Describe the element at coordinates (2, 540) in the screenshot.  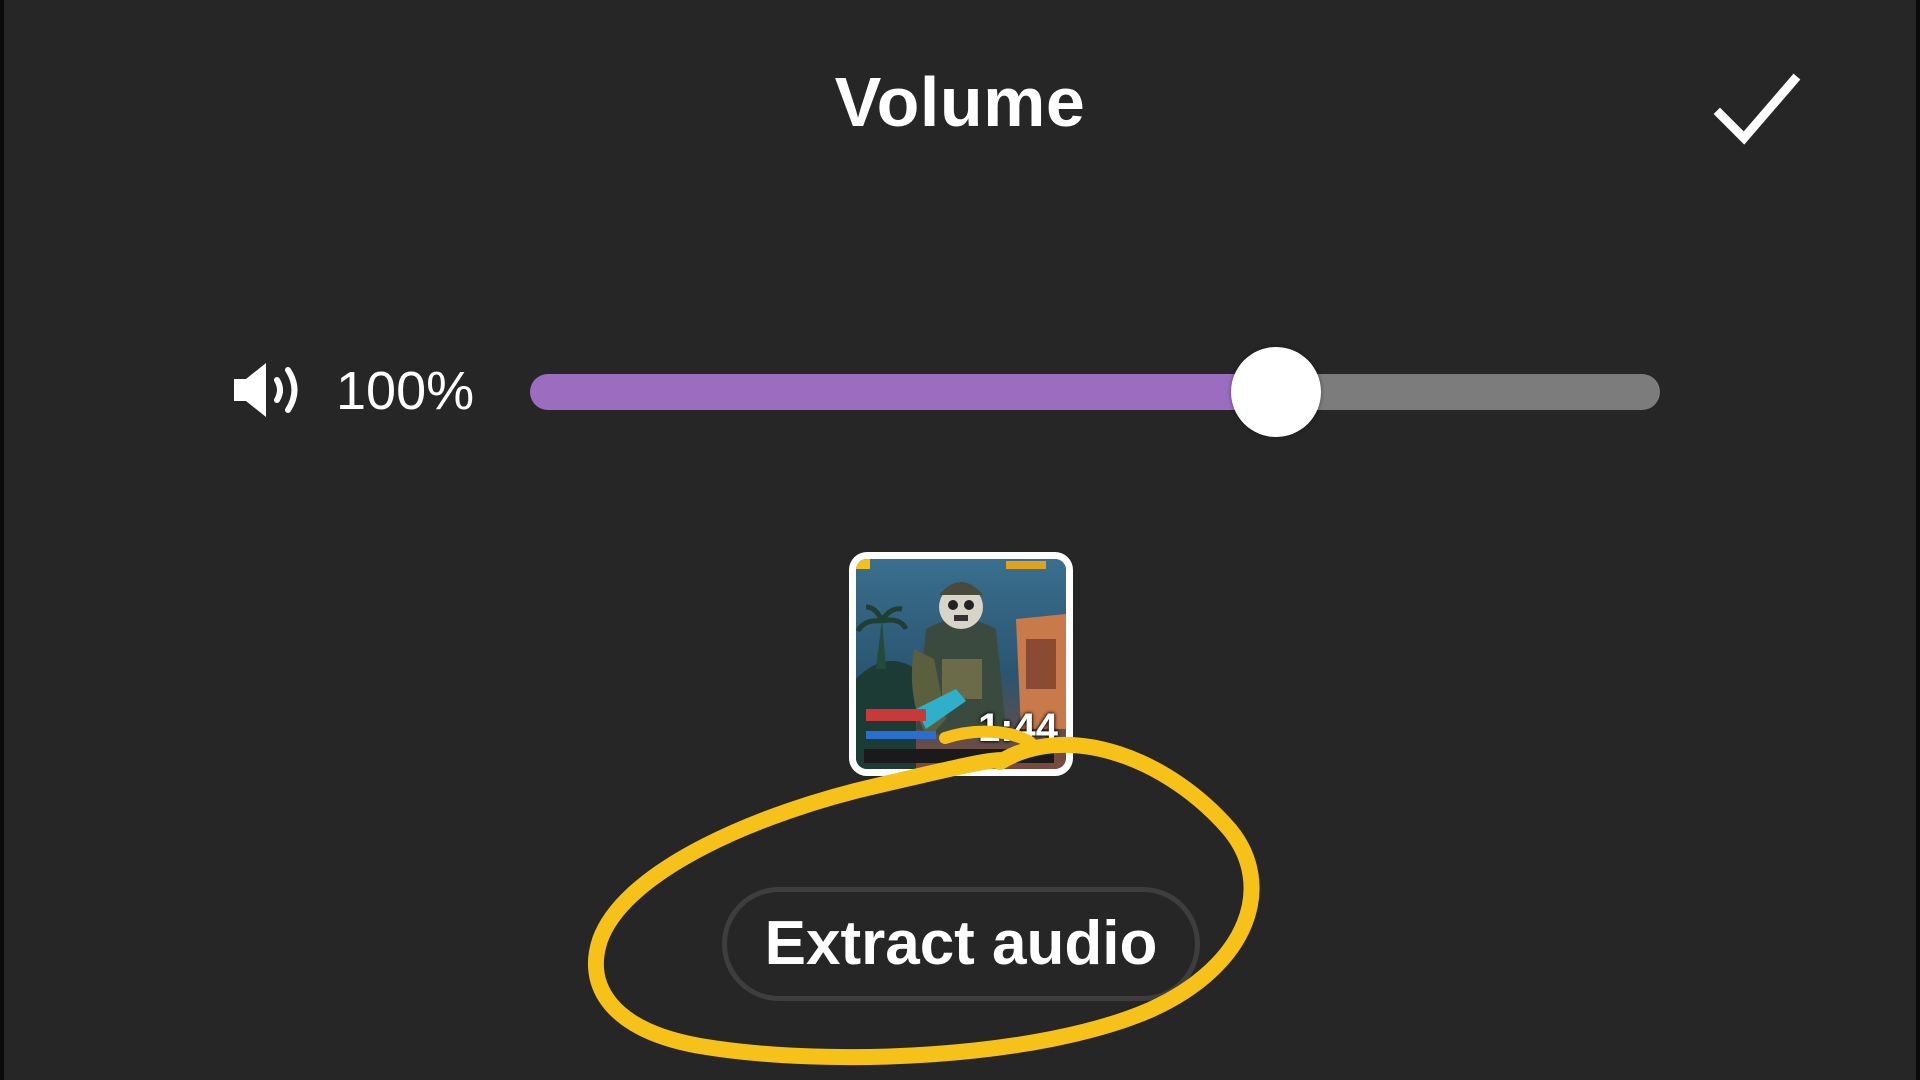
I see `screen-edge-left` at that location.